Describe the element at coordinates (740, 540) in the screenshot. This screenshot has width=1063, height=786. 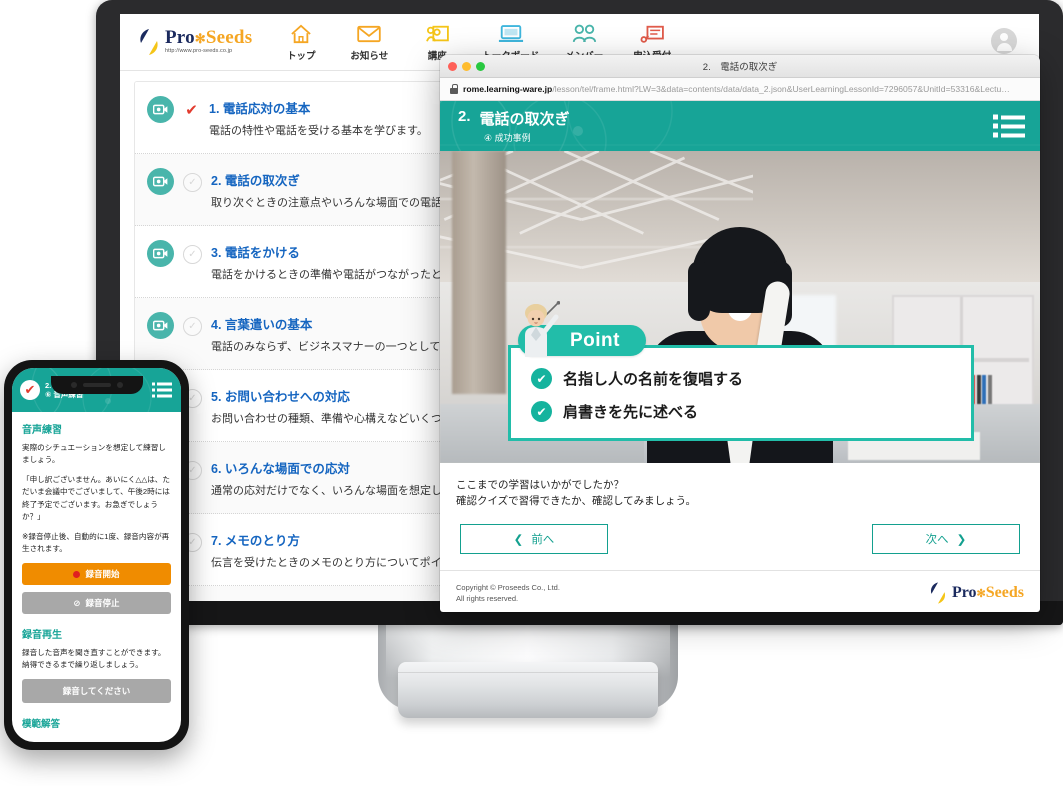
I see `lesson-nav-buttons: ❮ 前へ 次へ ❯` at that location.